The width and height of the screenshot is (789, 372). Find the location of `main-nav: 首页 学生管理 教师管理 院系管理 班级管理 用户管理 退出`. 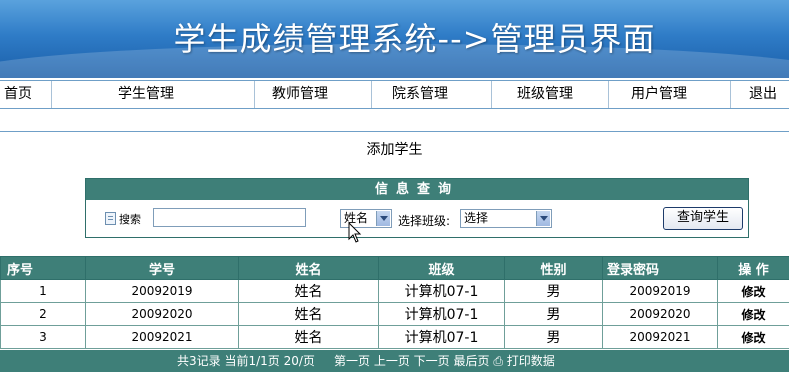

main-nav: 首页 学生管理 教师管理 院系管理 班级管理 用户管理 退出 is located at coordinates (394, 94).